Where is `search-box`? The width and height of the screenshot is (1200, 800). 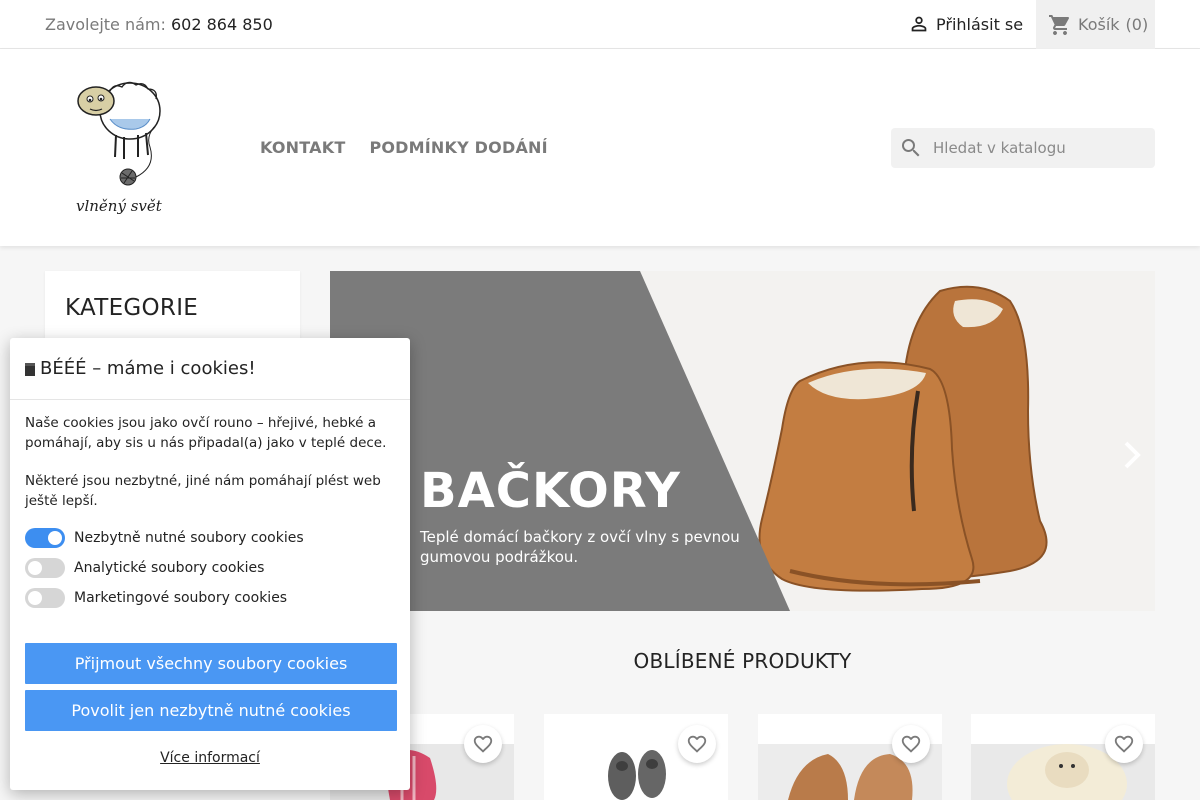 search-box is located at coordinates (1023, 148).